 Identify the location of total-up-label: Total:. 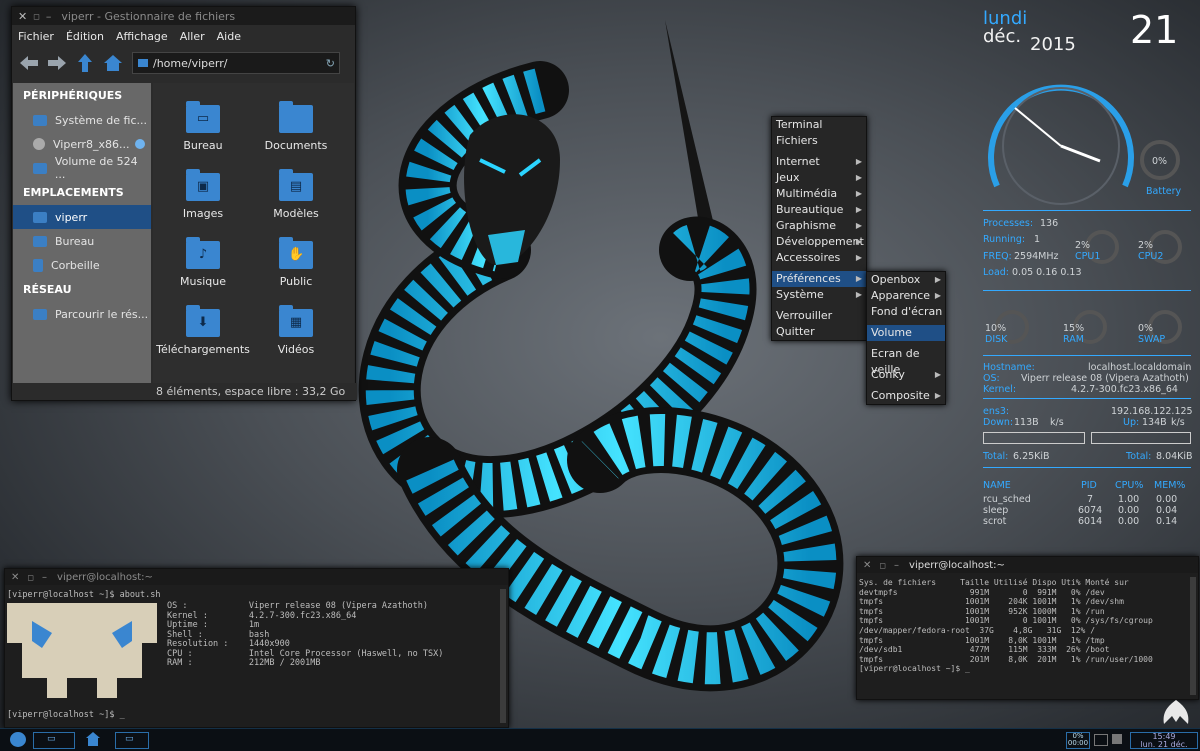
(1139, 456).